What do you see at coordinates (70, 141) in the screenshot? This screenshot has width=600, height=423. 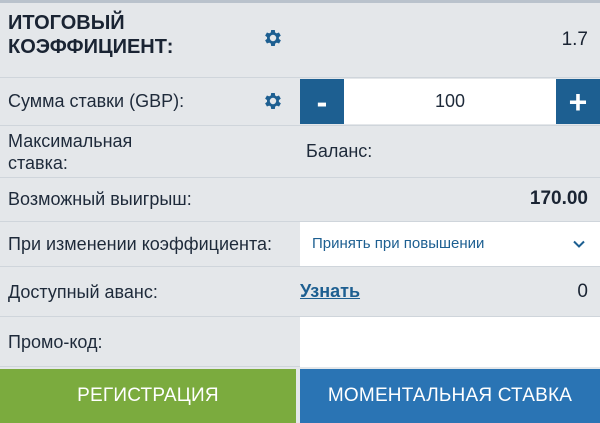 I see `max-stake-label-line1: Максимальная` at bounding box center [70, 141].